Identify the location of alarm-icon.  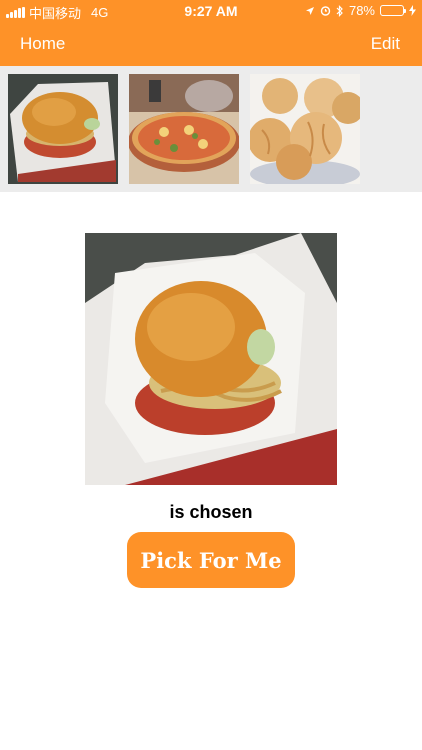
(325, 11).